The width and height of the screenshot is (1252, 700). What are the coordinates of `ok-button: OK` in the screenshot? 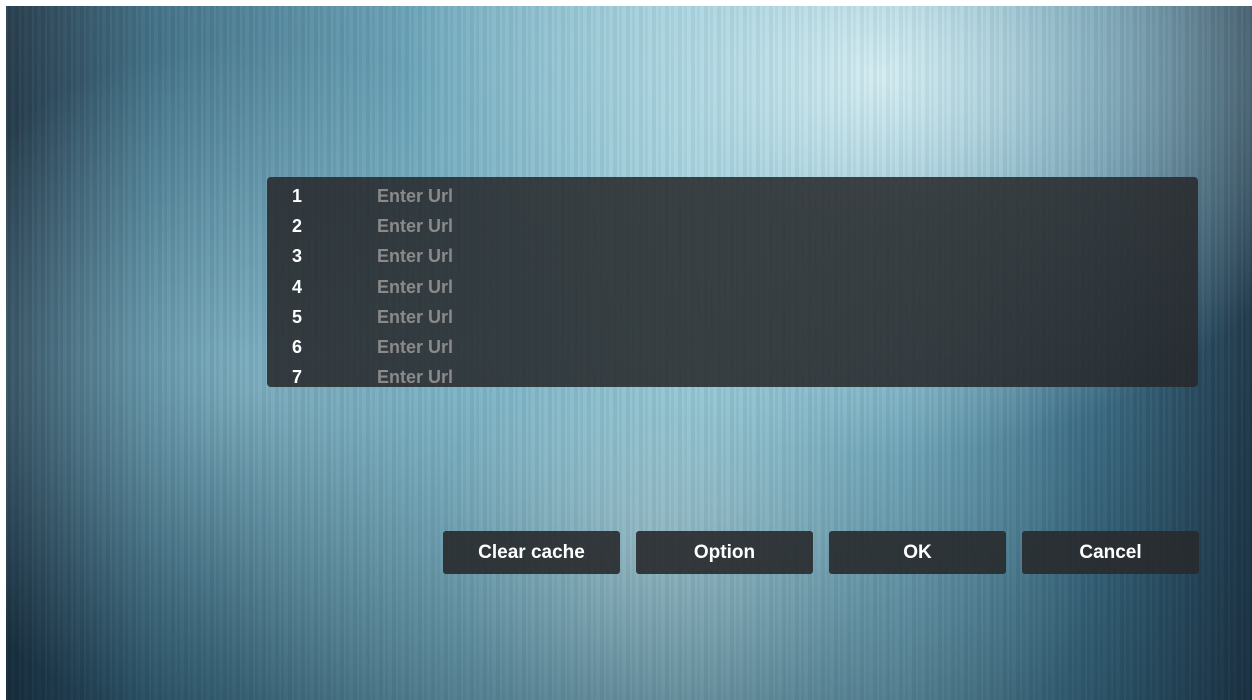 It's located at (917, 552).